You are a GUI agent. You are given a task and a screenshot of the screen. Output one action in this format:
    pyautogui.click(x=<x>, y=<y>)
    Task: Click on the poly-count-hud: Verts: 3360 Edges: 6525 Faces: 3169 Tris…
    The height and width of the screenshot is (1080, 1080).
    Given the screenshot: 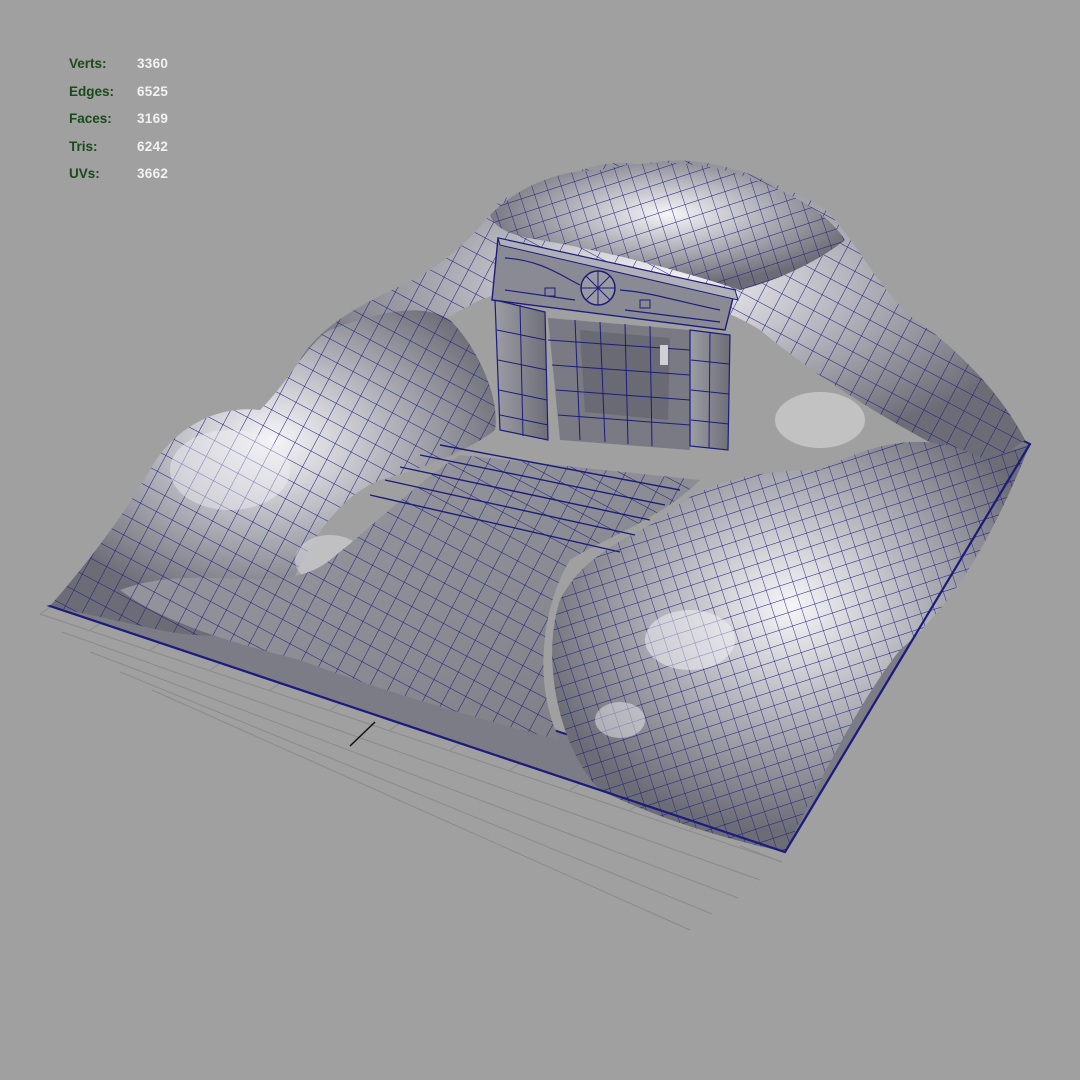 What is the action you would take?
    pyautogui.click(x=118, y=119)
    